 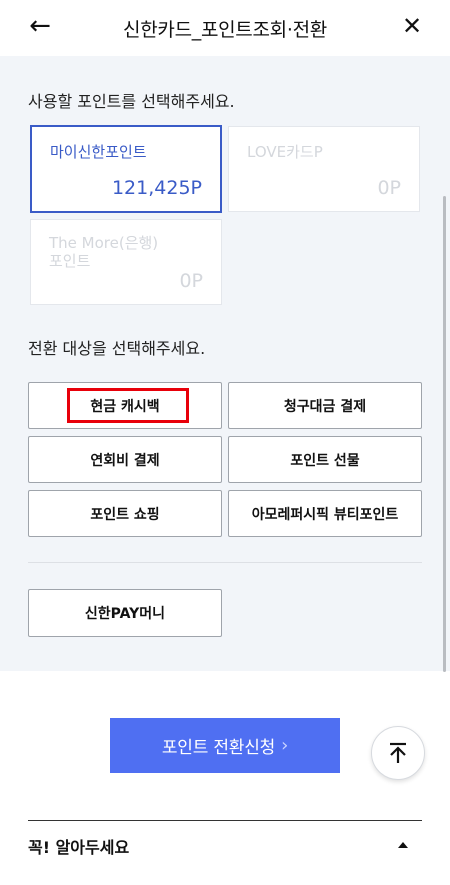 What do you see at coordinates (403, 845) in the screenshot?
I see `caret-up-icon` at bounding box center [403, 845].